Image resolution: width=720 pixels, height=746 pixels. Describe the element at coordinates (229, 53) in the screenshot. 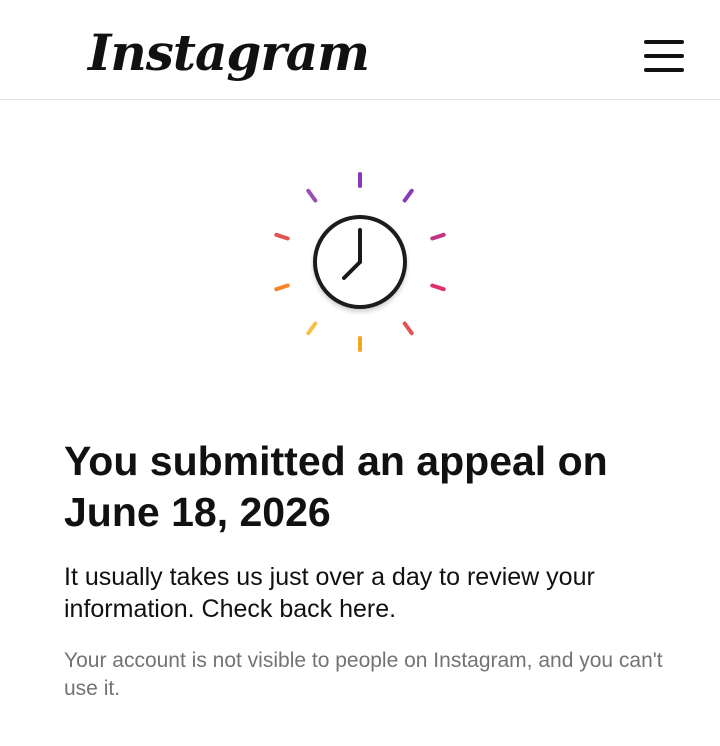

I see `instagram-logo: Instagram` at that location.